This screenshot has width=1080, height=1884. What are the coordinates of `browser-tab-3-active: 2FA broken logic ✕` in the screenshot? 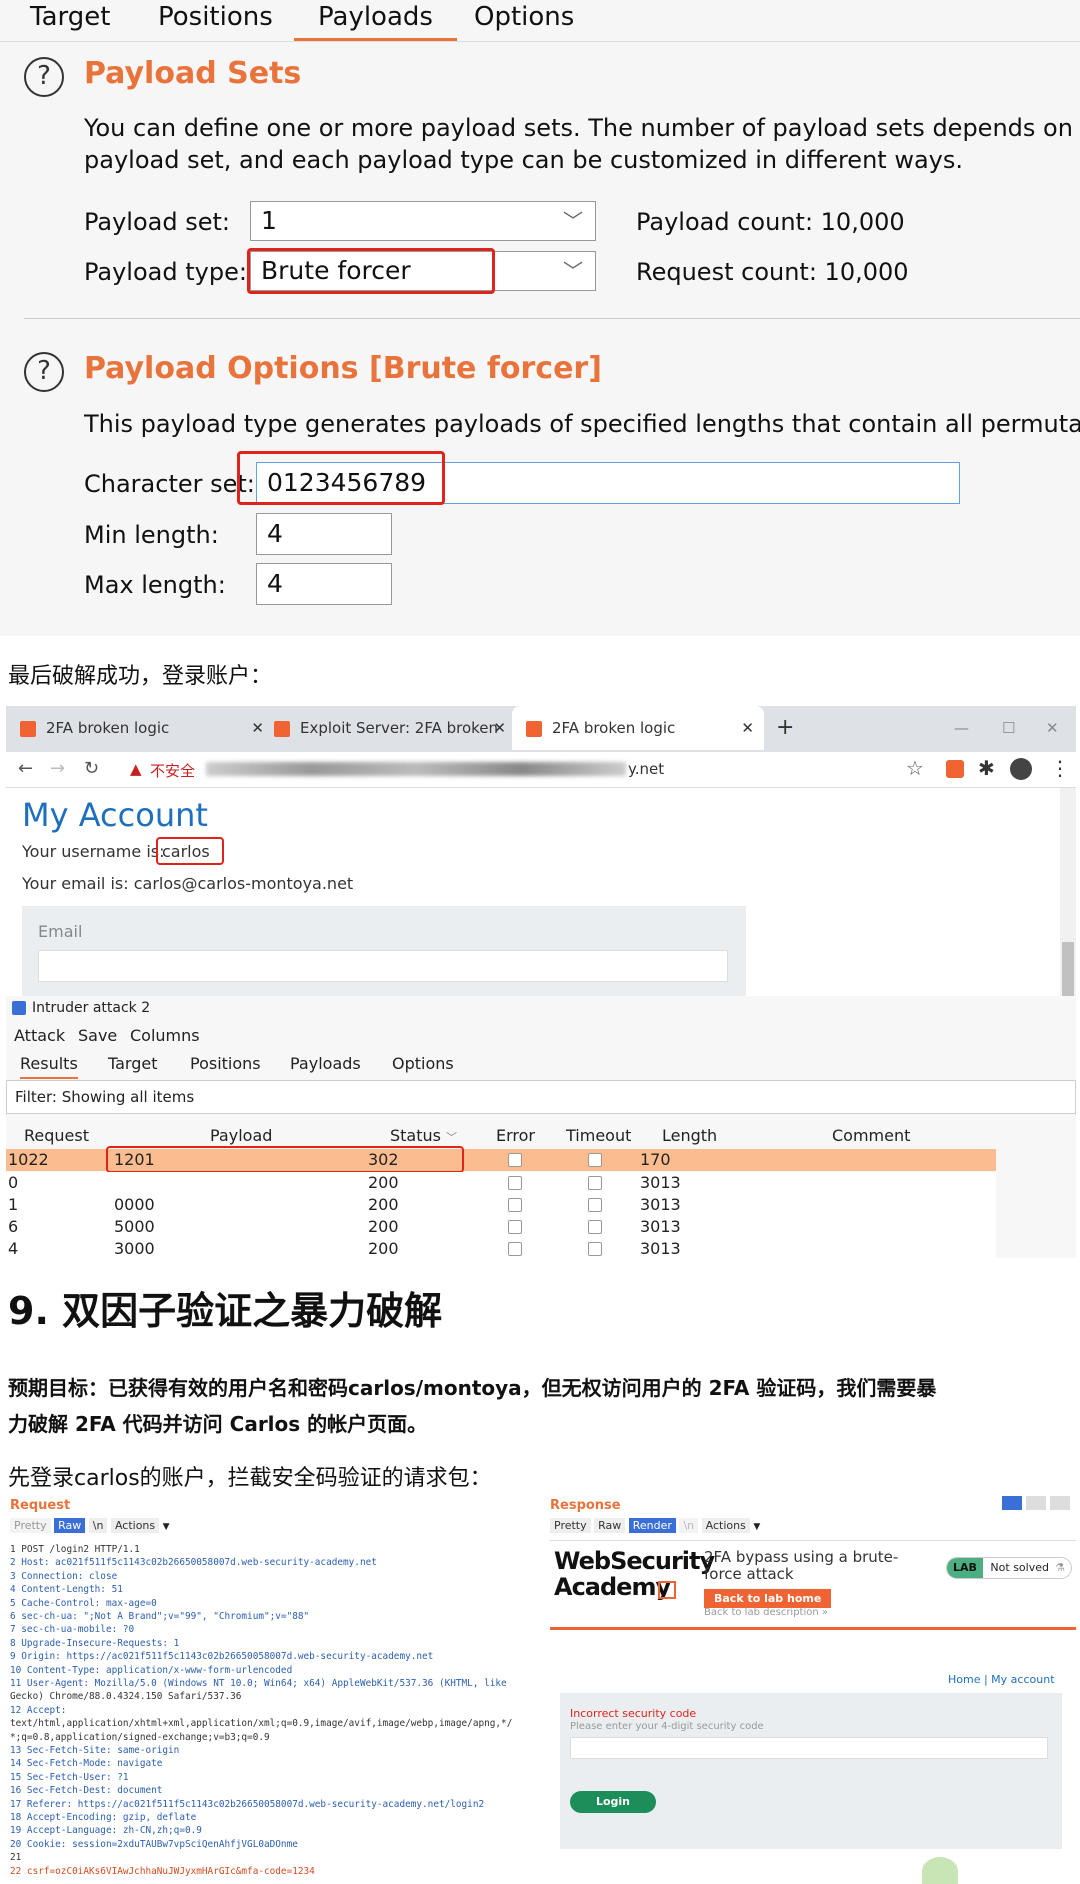 It's located at (638, 728).